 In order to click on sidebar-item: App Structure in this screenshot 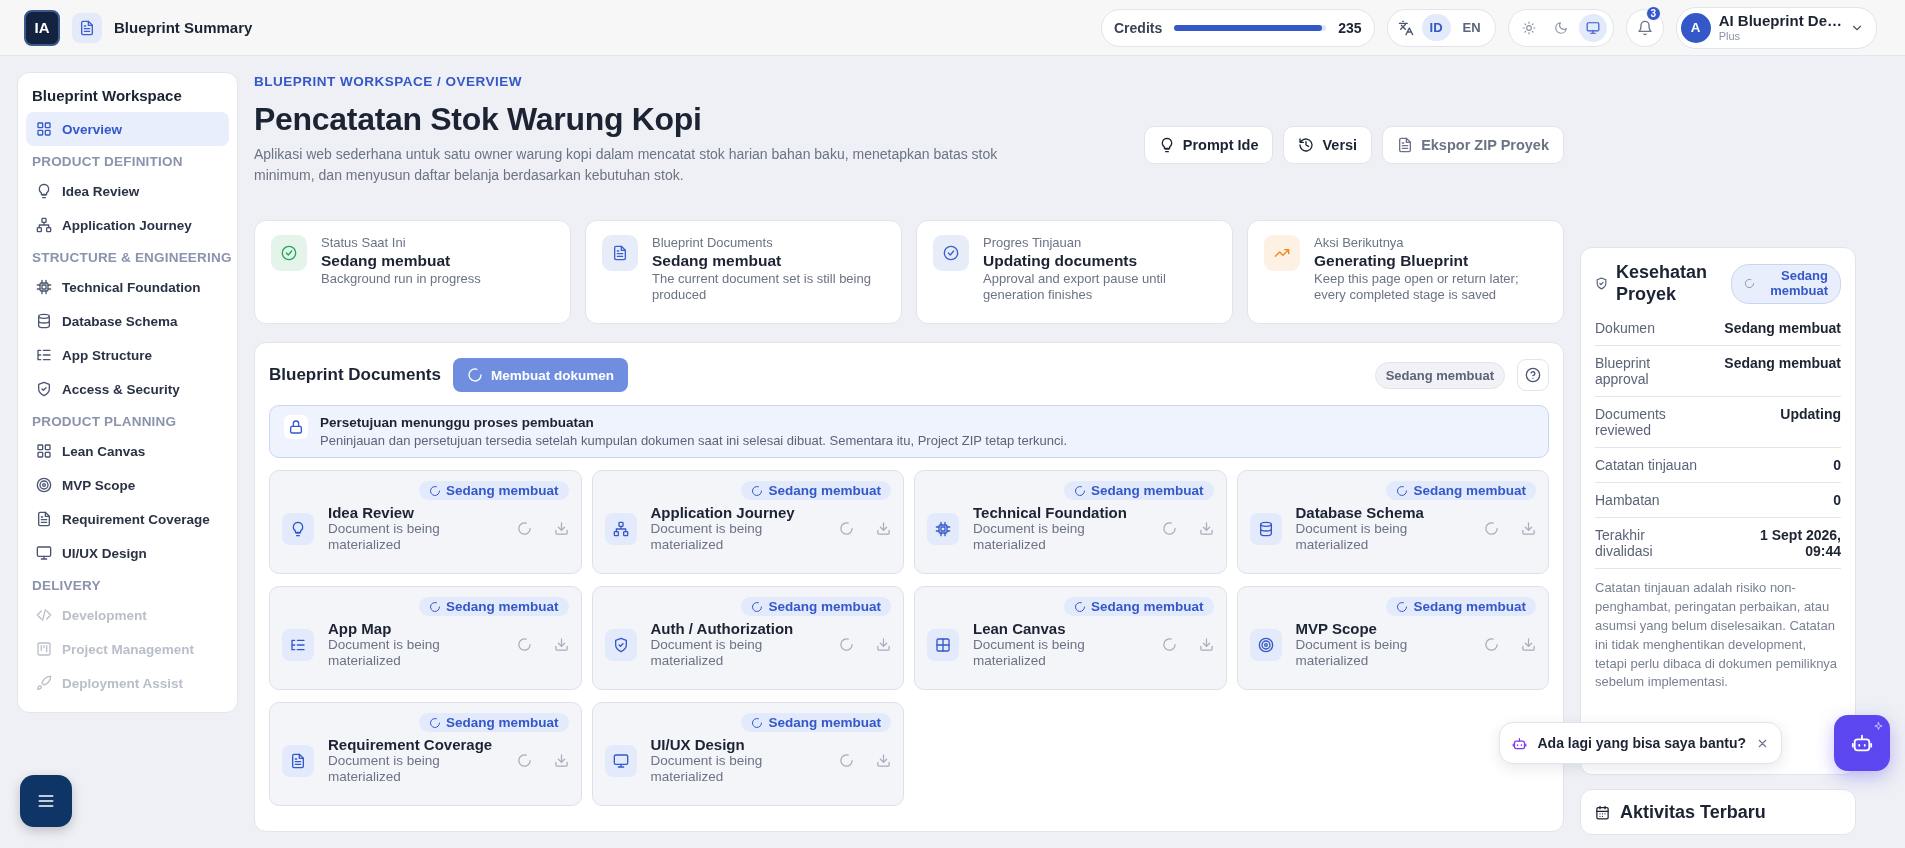, I will do `click(127, 355)`.